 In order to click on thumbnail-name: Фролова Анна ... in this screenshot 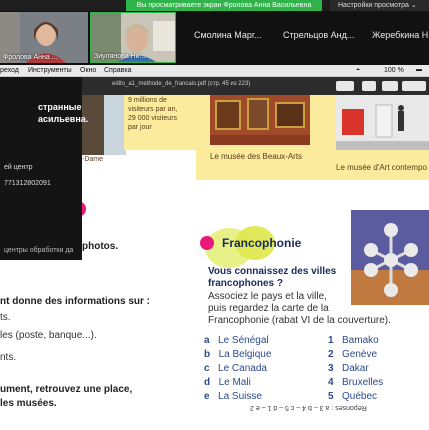, I will do `click(30, 57)`.